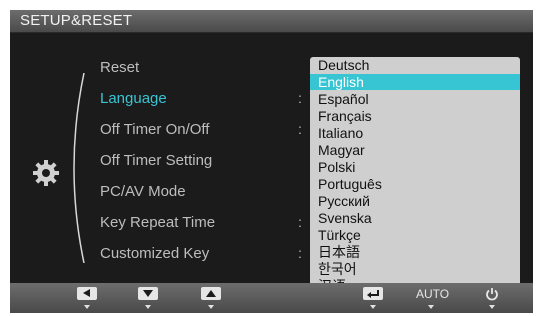  I want to click on menu-item-pc-av-mode: PC/AV Mode, so click(143, 191).